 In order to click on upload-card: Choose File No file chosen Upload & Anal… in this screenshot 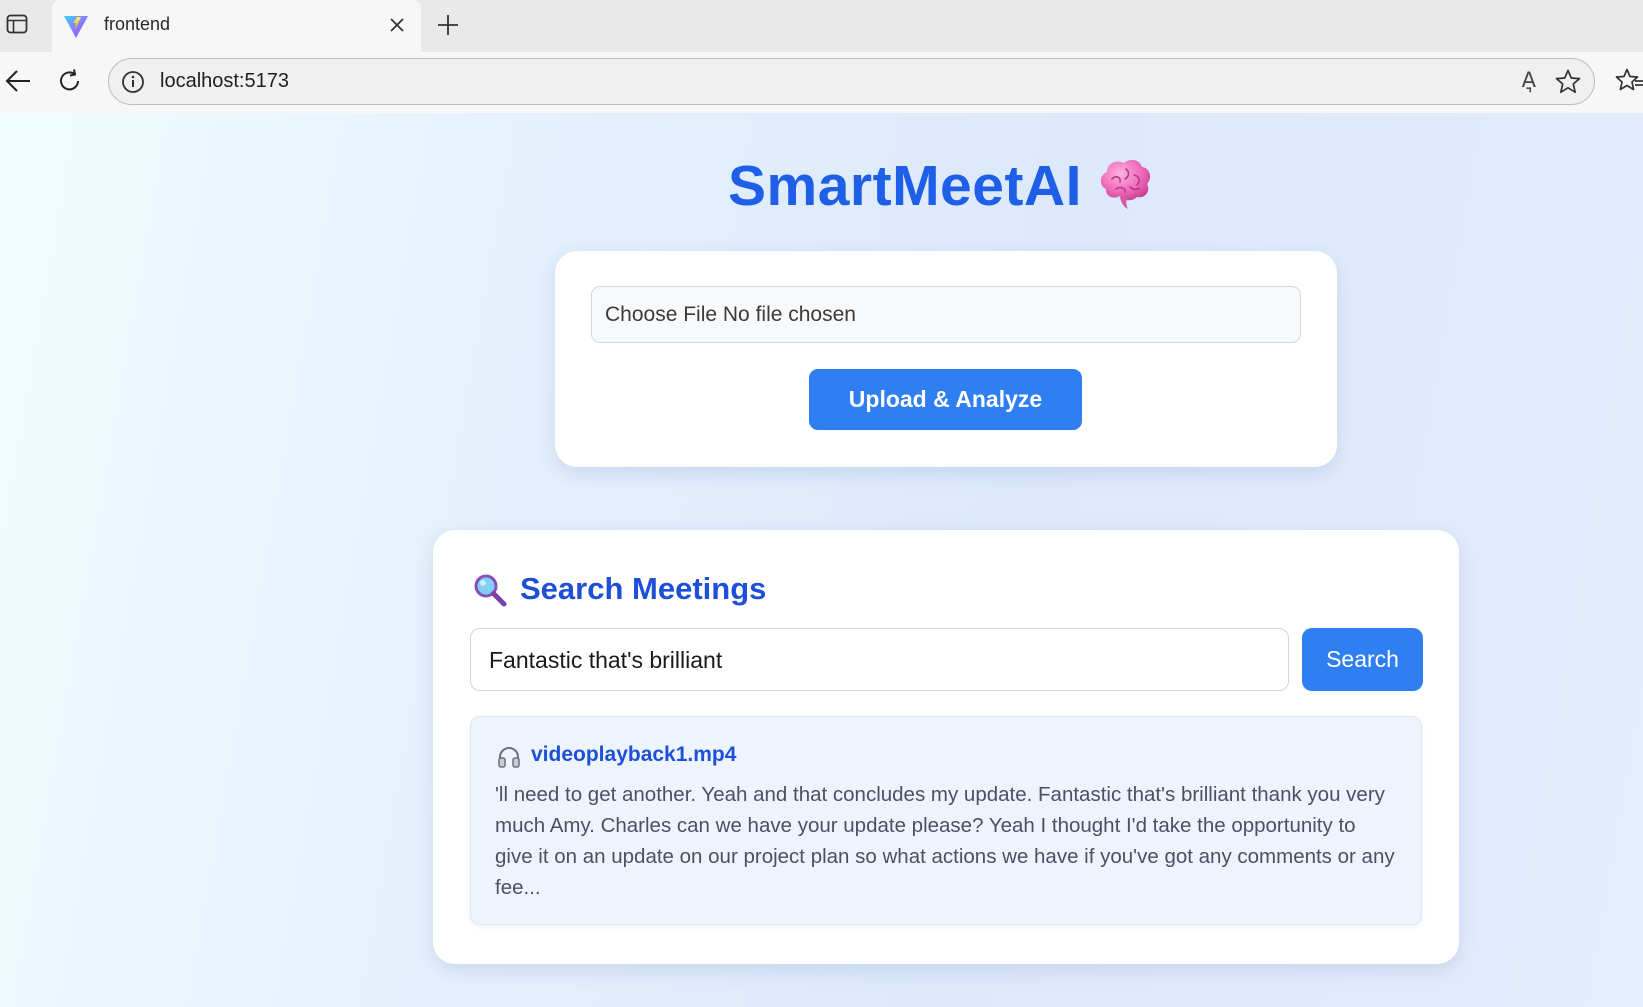, I will do `click(946, 359)`.